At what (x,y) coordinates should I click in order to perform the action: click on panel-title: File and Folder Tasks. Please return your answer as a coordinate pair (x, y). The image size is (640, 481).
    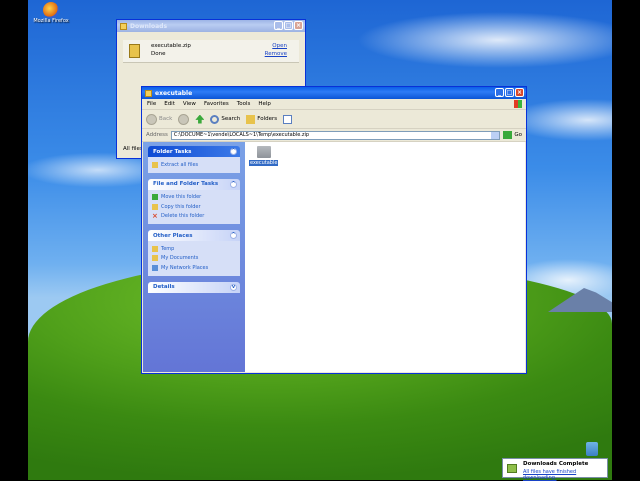
    Looking at the image, I should click on (186, 184).